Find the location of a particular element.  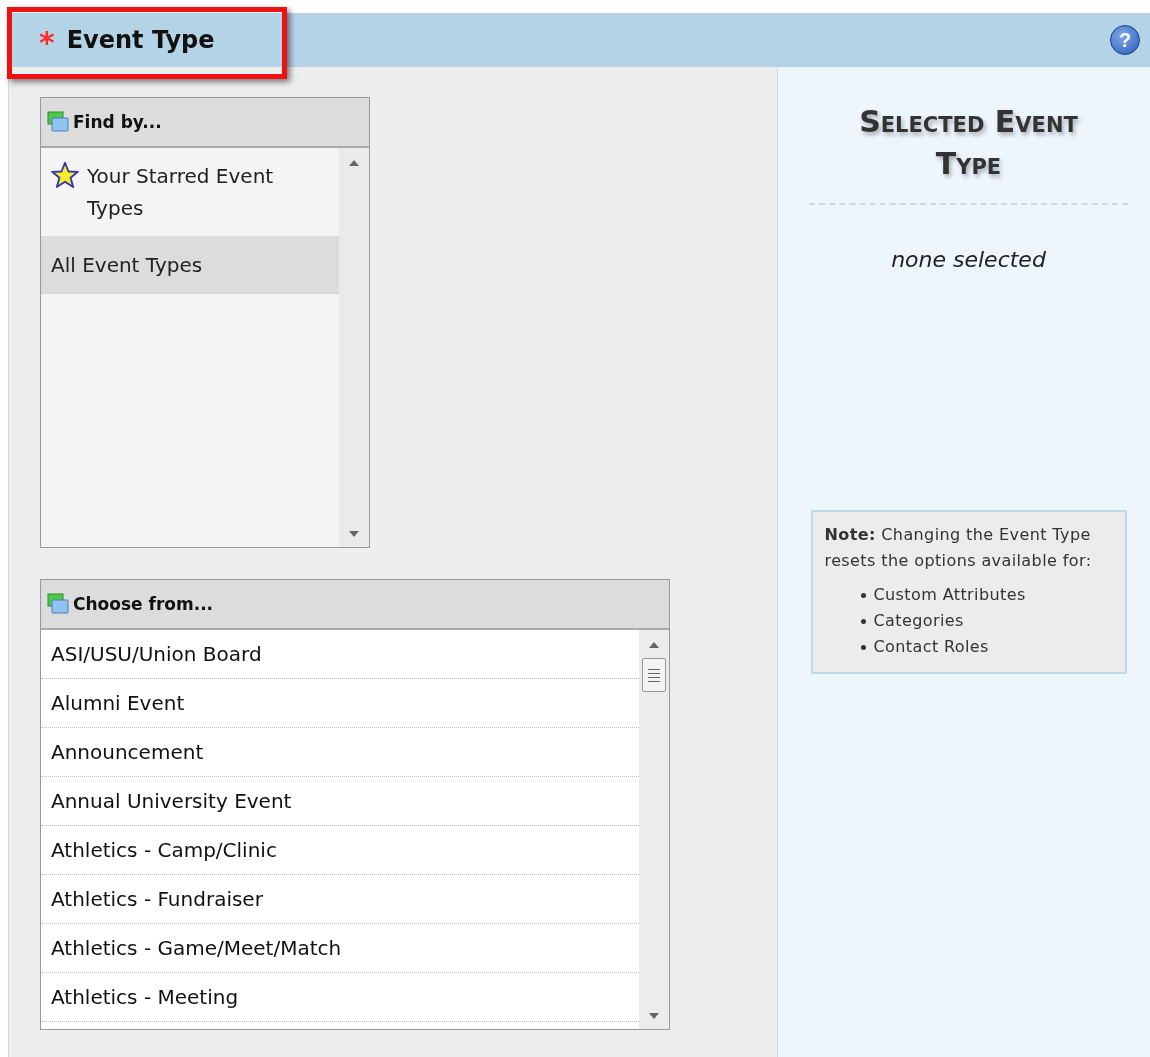

panel-heading: Selected Event Type is located at coordinates (968, 143).